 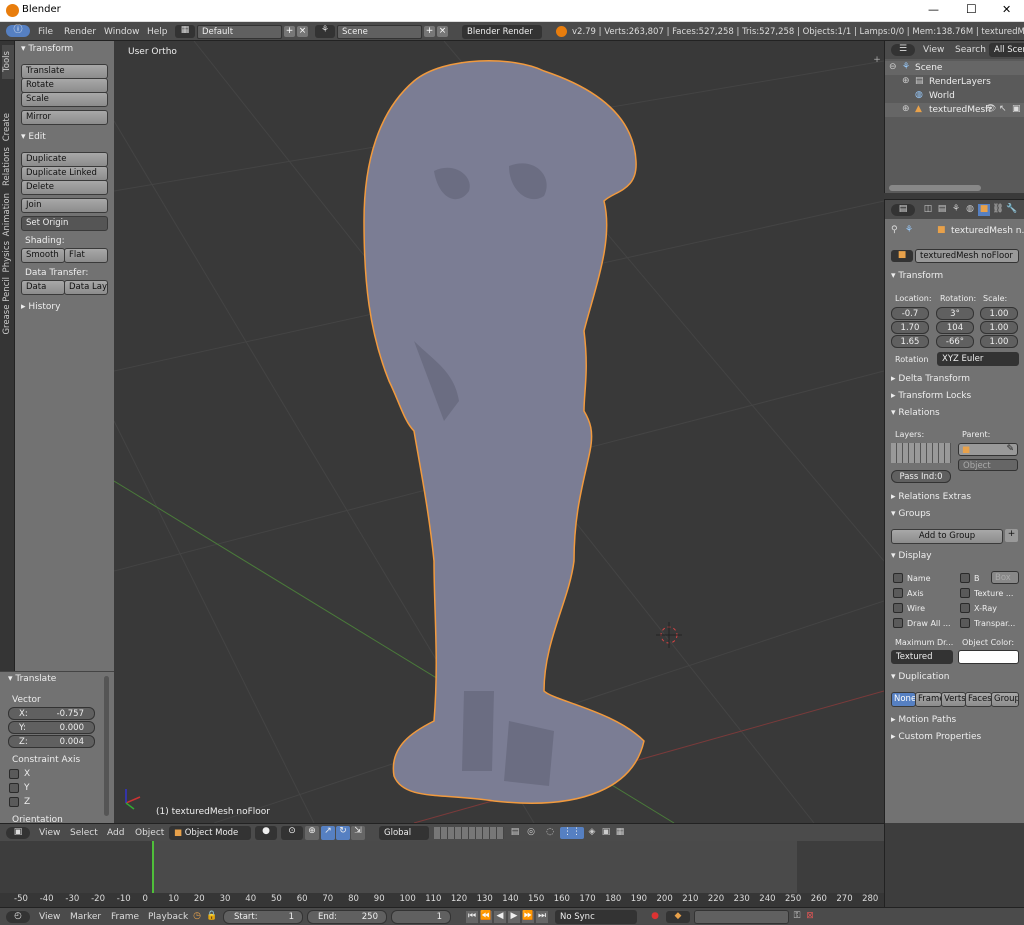 I want to click on menu-object: Object, so click(x=149, y=833).